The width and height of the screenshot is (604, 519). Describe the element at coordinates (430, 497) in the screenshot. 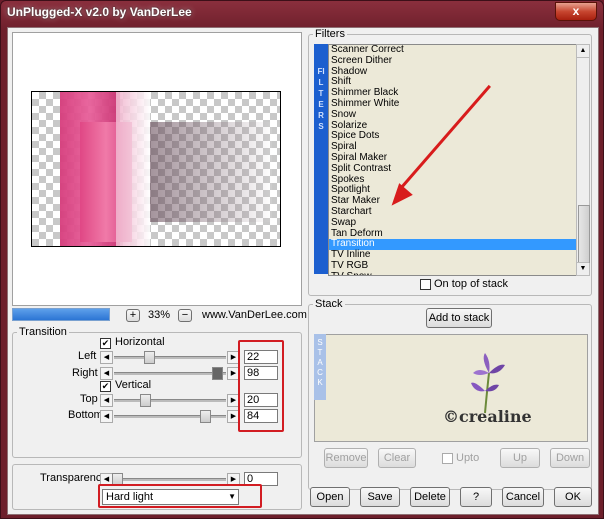

I see `delete-button: Delete` at that location.